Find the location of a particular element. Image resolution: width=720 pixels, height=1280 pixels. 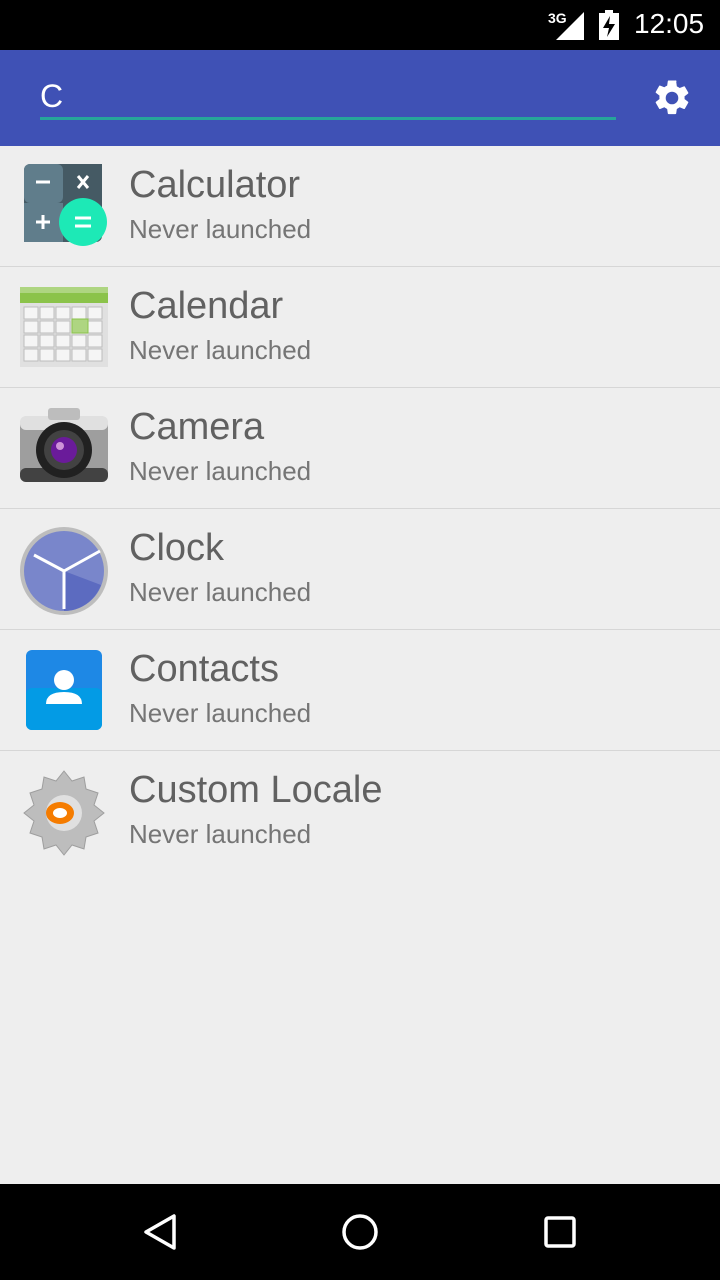

custom-locale-icon is located at coordinates (64, 813).